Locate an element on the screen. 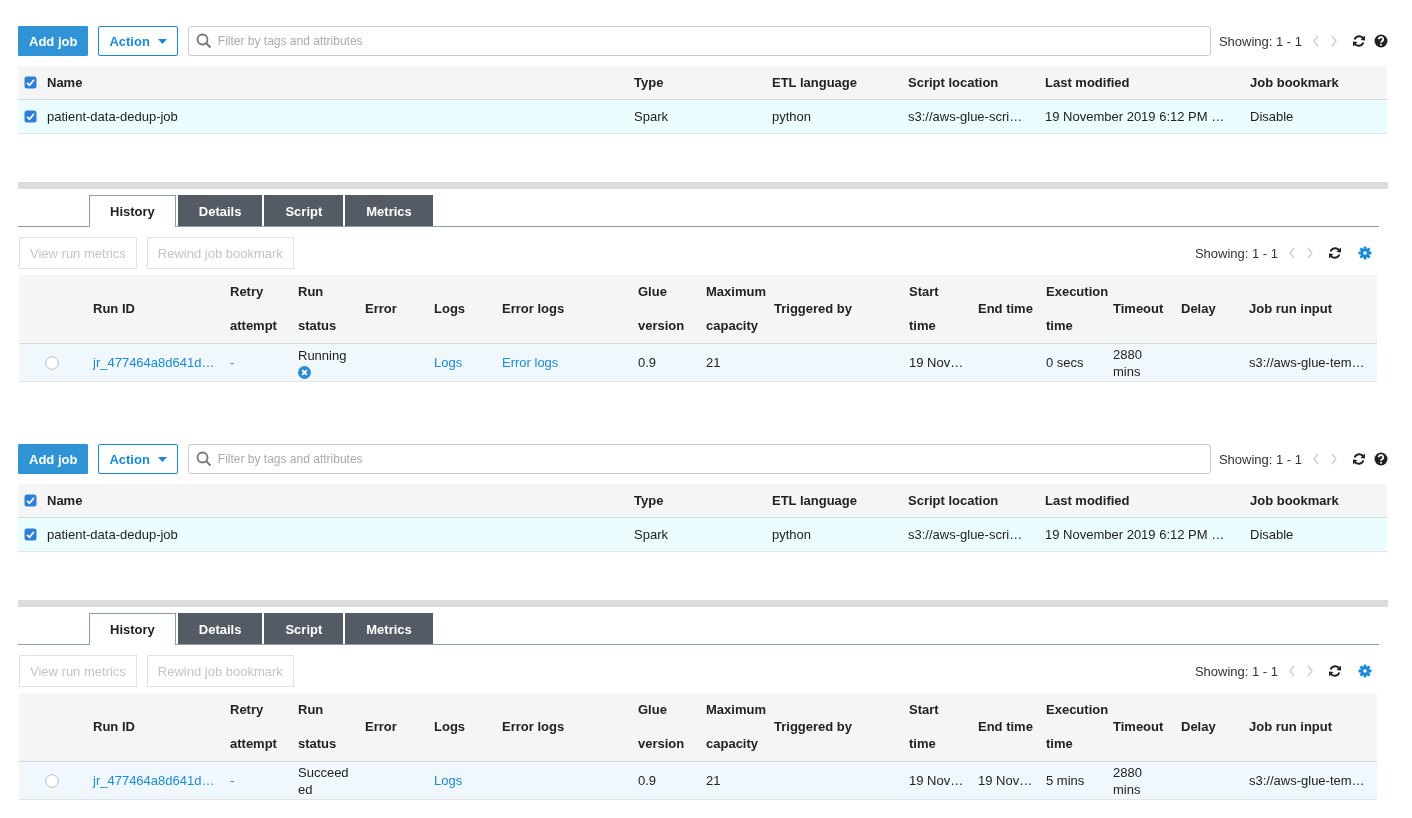 This screenshot has height=818, width=1412. column-header: Error logs is located at coordinates (533, 309).